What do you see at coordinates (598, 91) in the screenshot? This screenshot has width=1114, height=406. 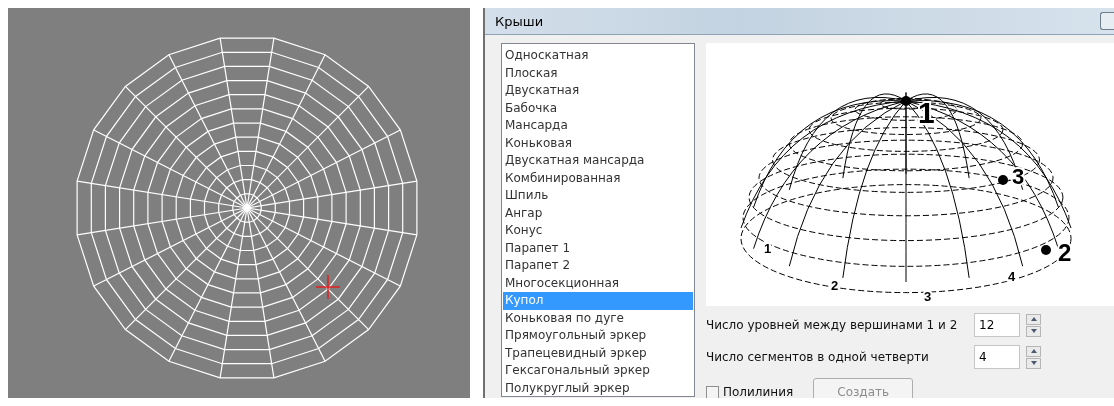 I see `list-item: Двускатная` at bounding box center [598, 91].